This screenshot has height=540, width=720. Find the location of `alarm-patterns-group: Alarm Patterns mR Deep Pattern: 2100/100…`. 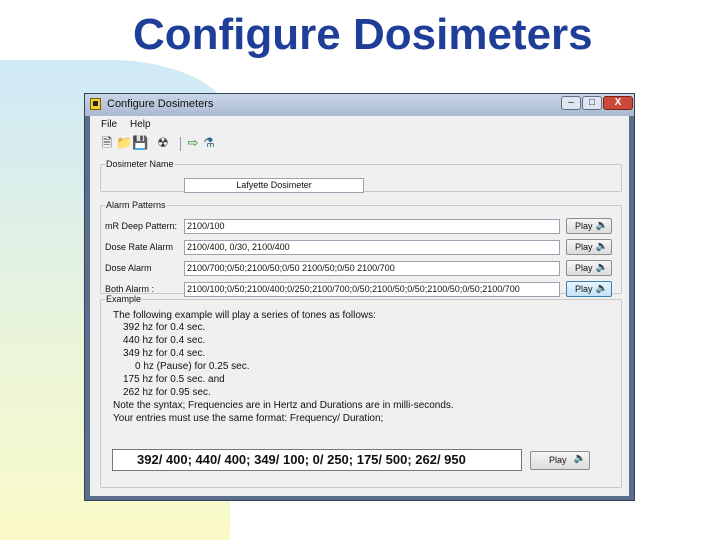

alarm-patterns-group: Alarm Patterns mR Deep Pattern: 2100/100… is located at coordinates (361, 248).